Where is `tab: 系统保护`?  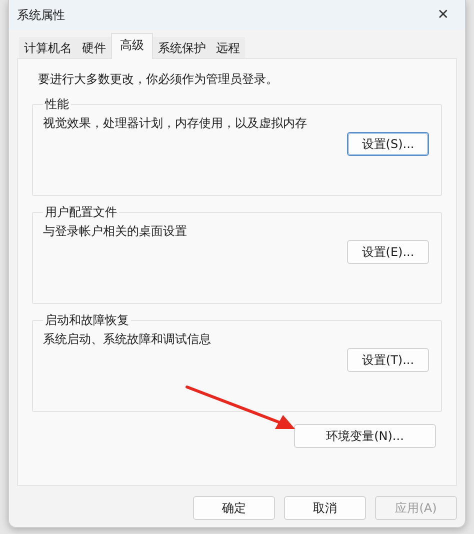
tab: 系统保护 is located at coordinates (182, 47).